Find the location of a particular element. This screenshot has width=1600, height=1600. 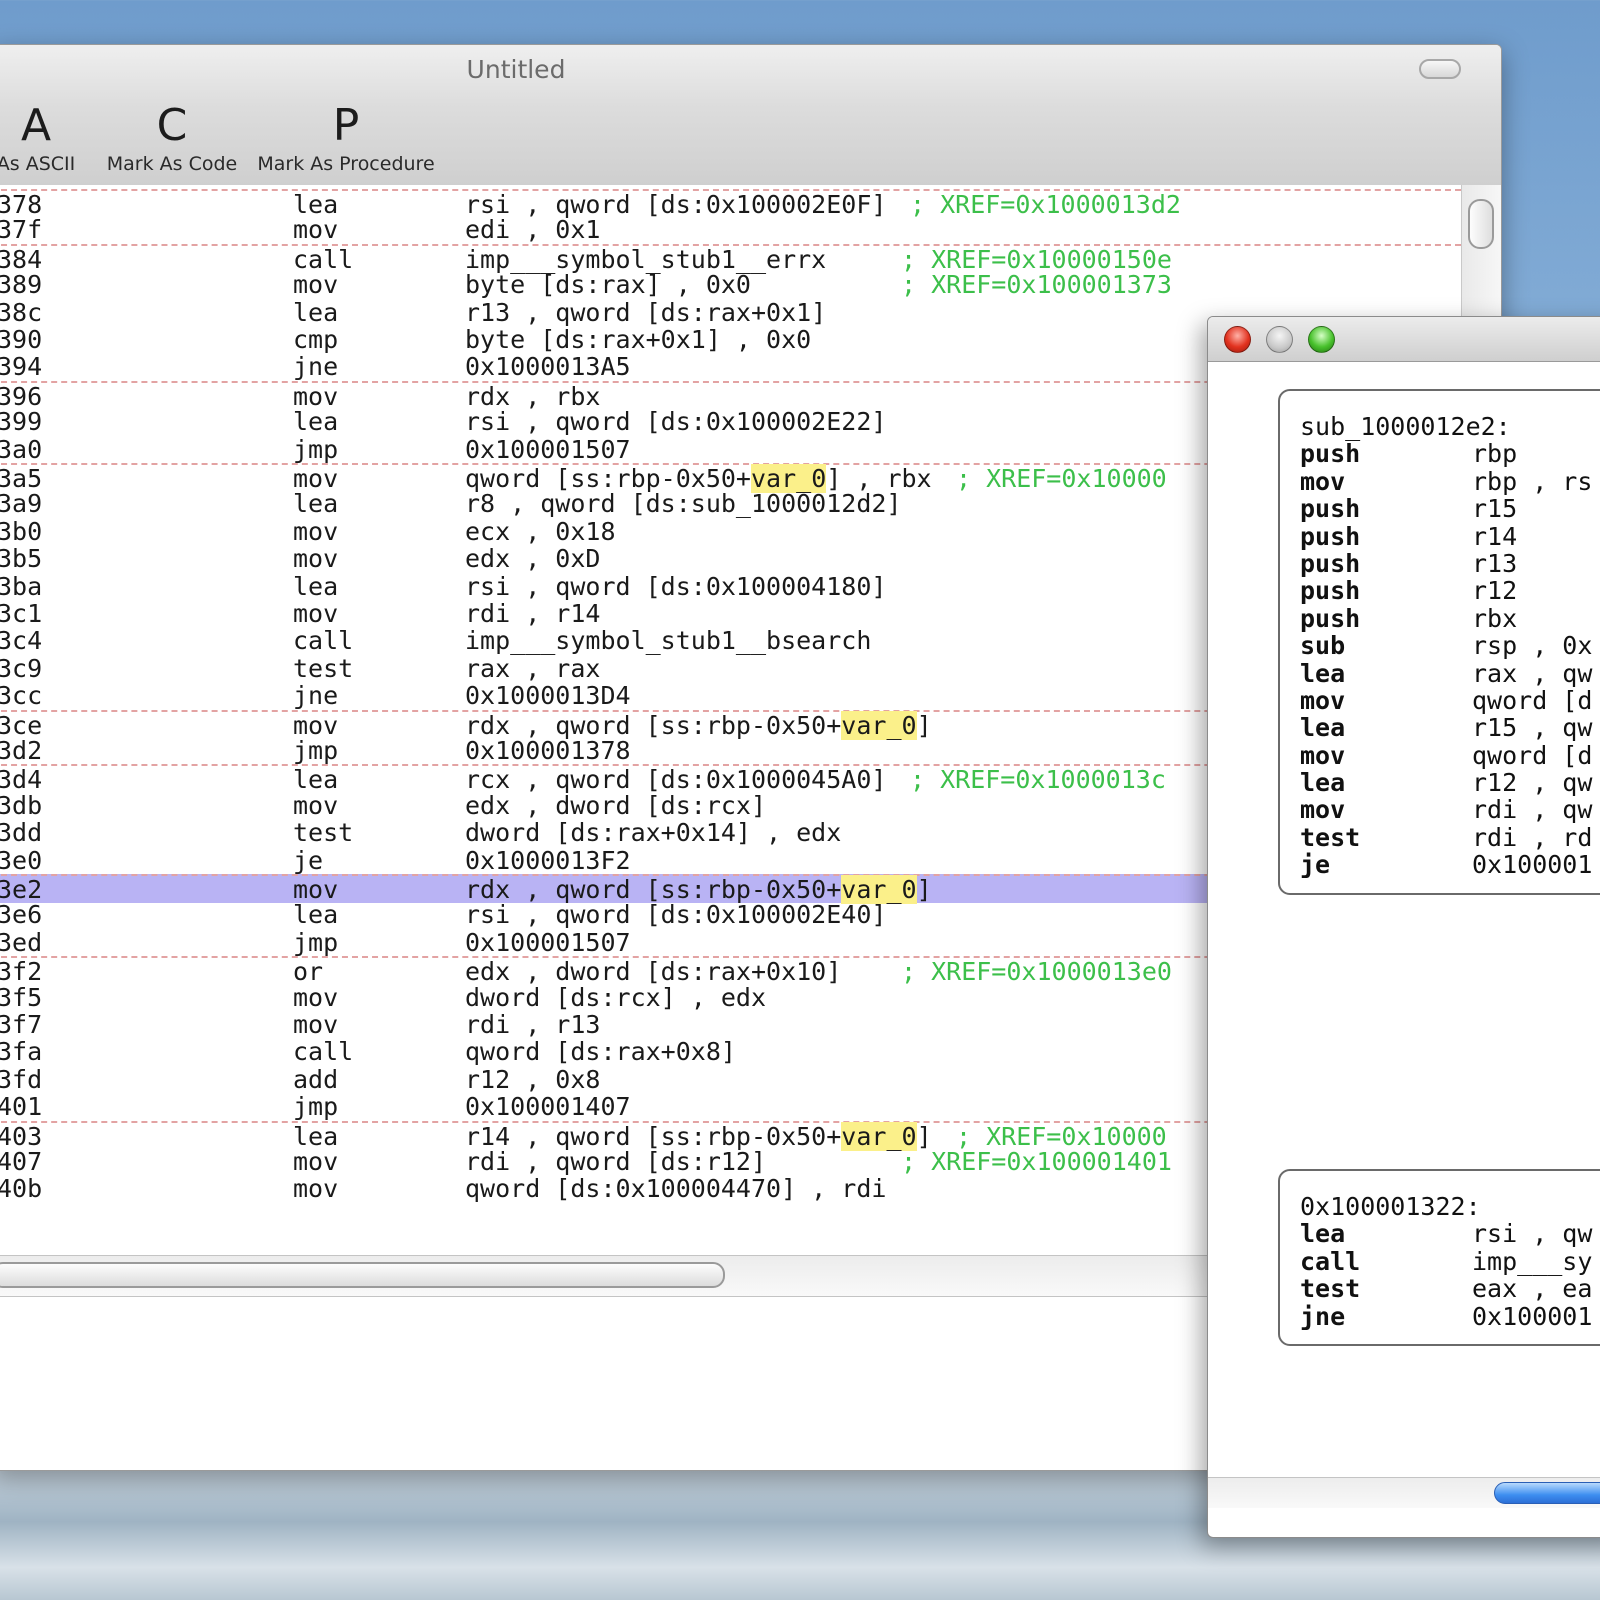

address-cell: 3ce is located at coordinates (21, 725).